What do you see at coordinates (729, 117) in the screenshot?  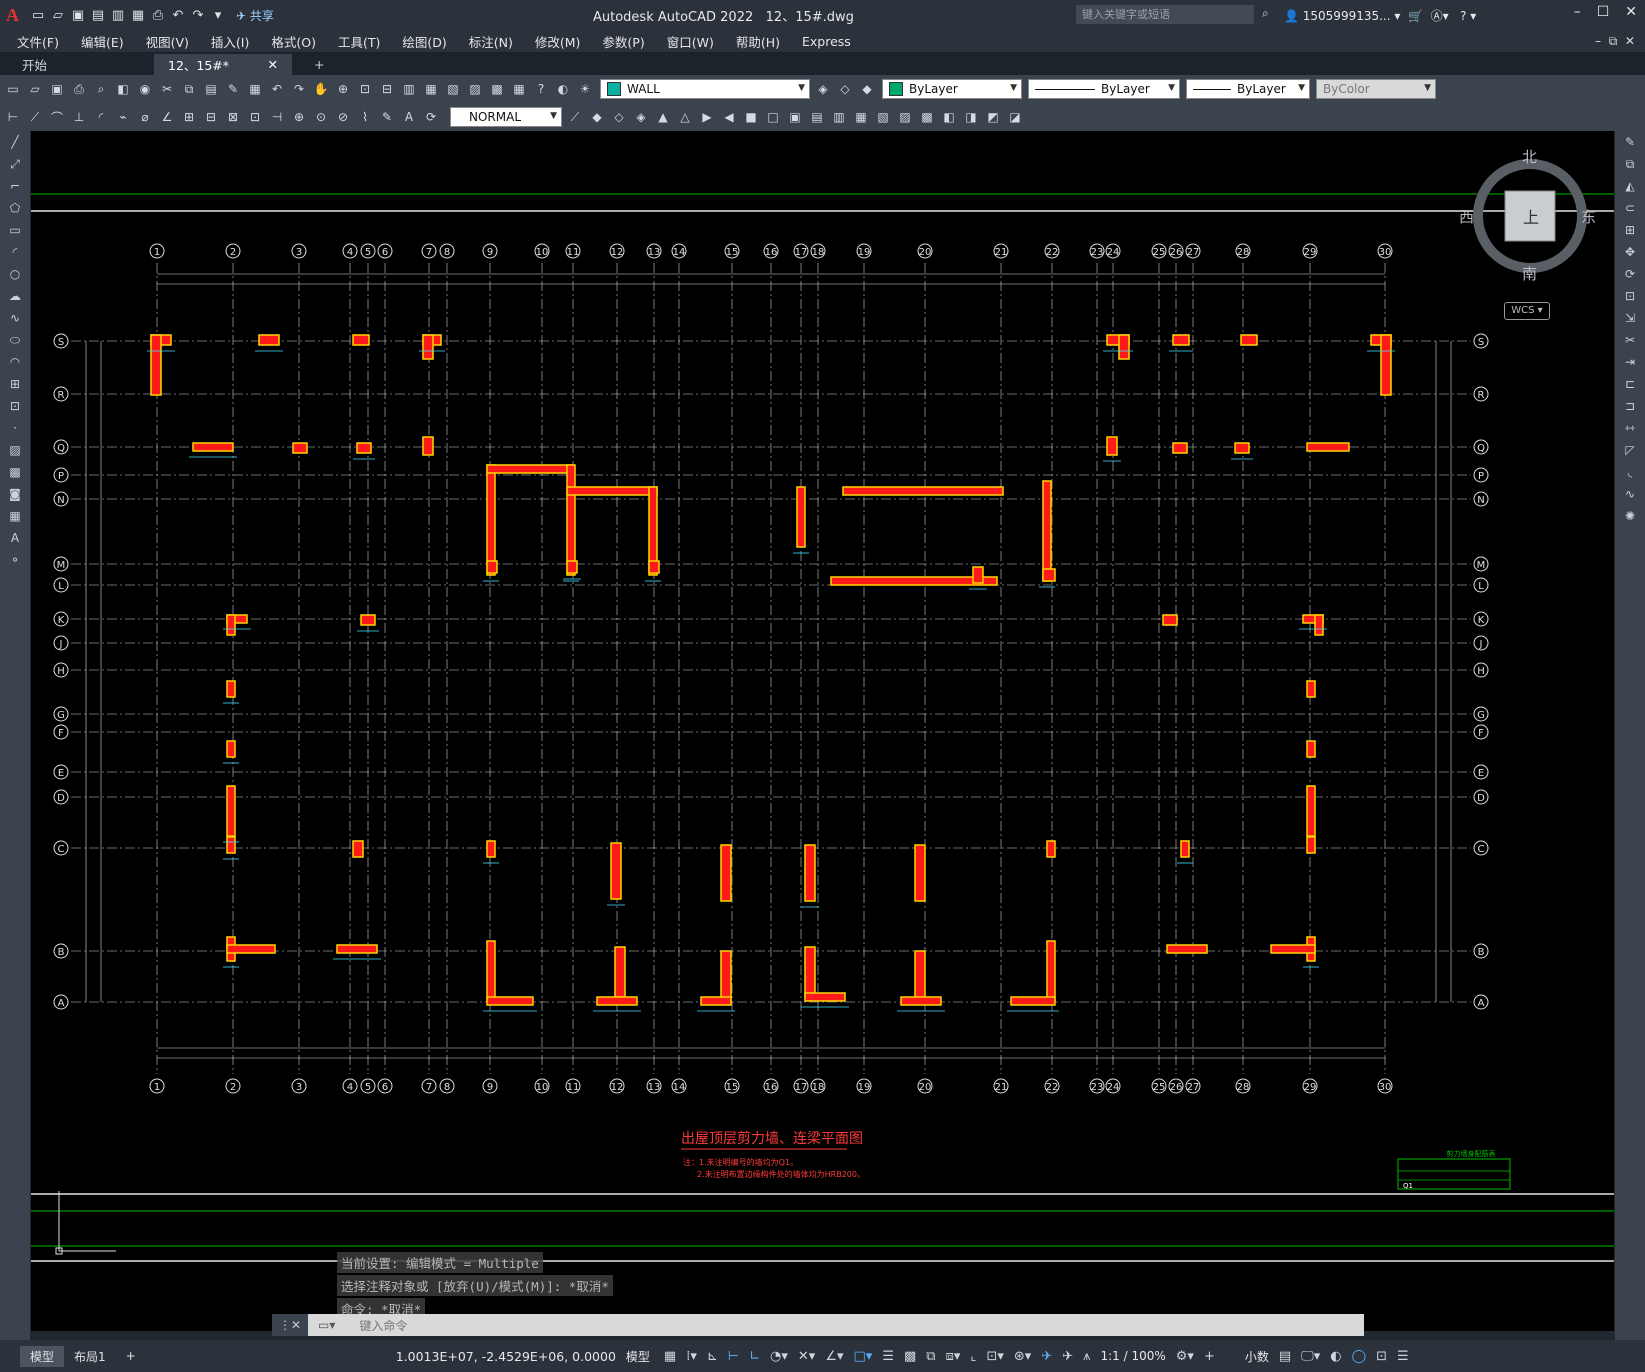 I see `tool-g-icon: ◀` at bounding box center [729, 117].